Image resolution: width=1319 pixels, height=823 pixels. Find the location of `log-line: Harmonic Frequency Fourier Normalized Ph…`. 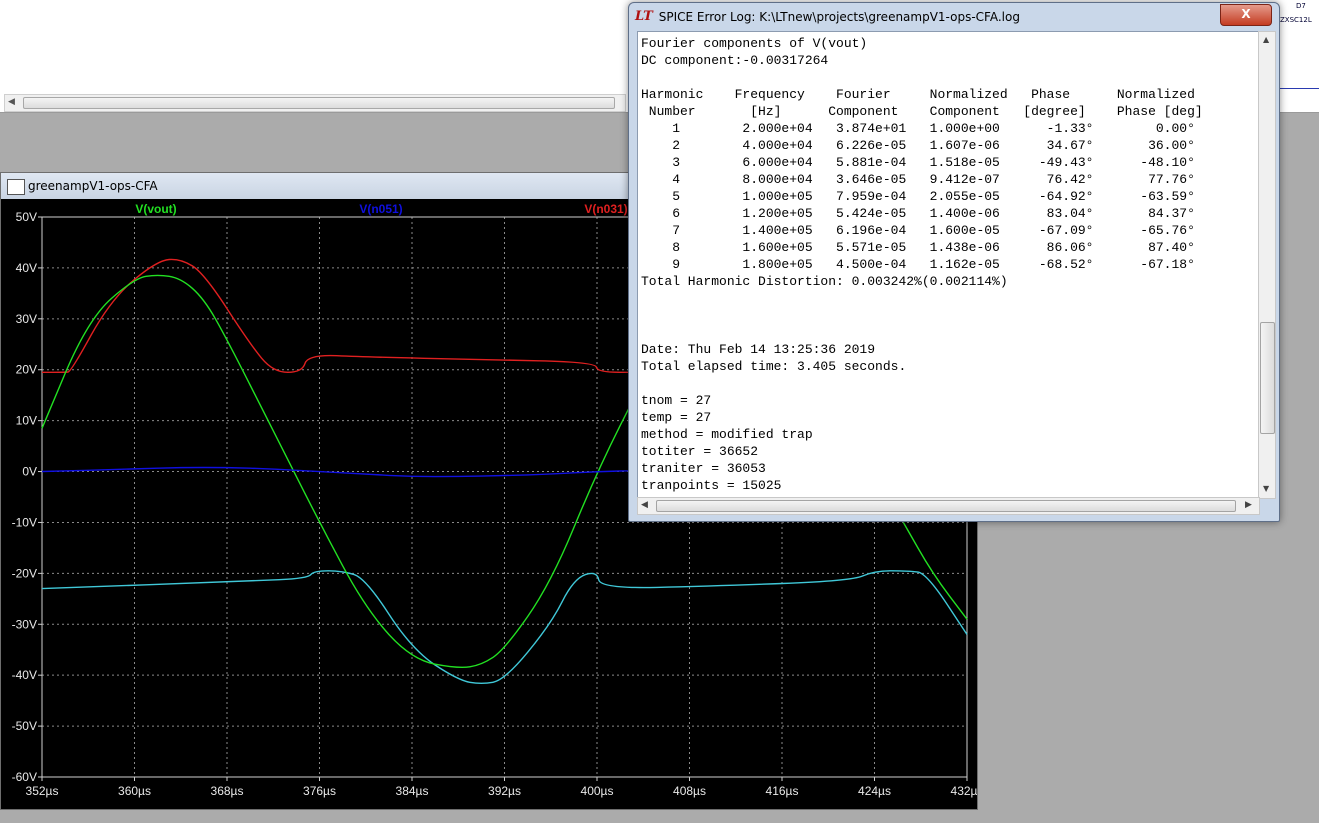

log-line: Harmonic Frequency Fourier Normalized Ph… is located at coordinates (918, 94).